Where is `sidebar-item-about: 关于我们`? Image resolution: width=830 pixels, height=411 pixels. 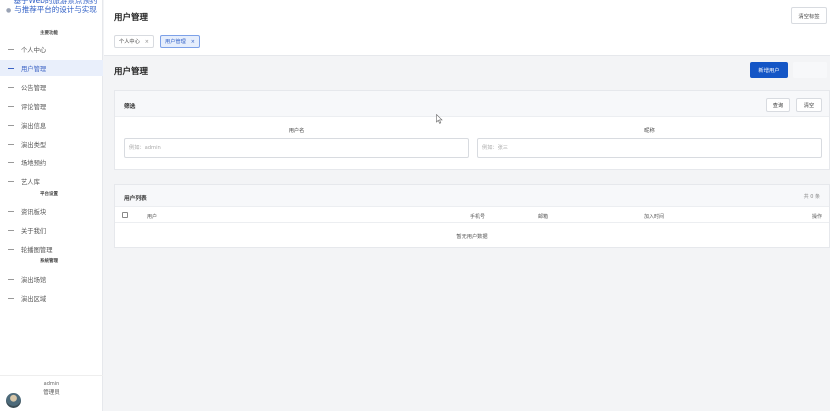 sidebar-item-about: 关于我们 is located at coordinates (51, 230).